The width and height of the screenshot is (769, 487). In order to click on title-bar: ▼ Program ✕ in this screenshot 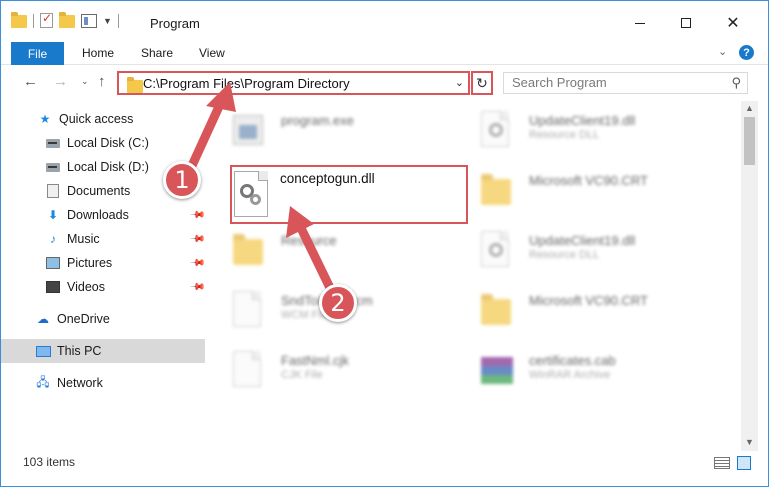, I will do `click(384, 21)`.